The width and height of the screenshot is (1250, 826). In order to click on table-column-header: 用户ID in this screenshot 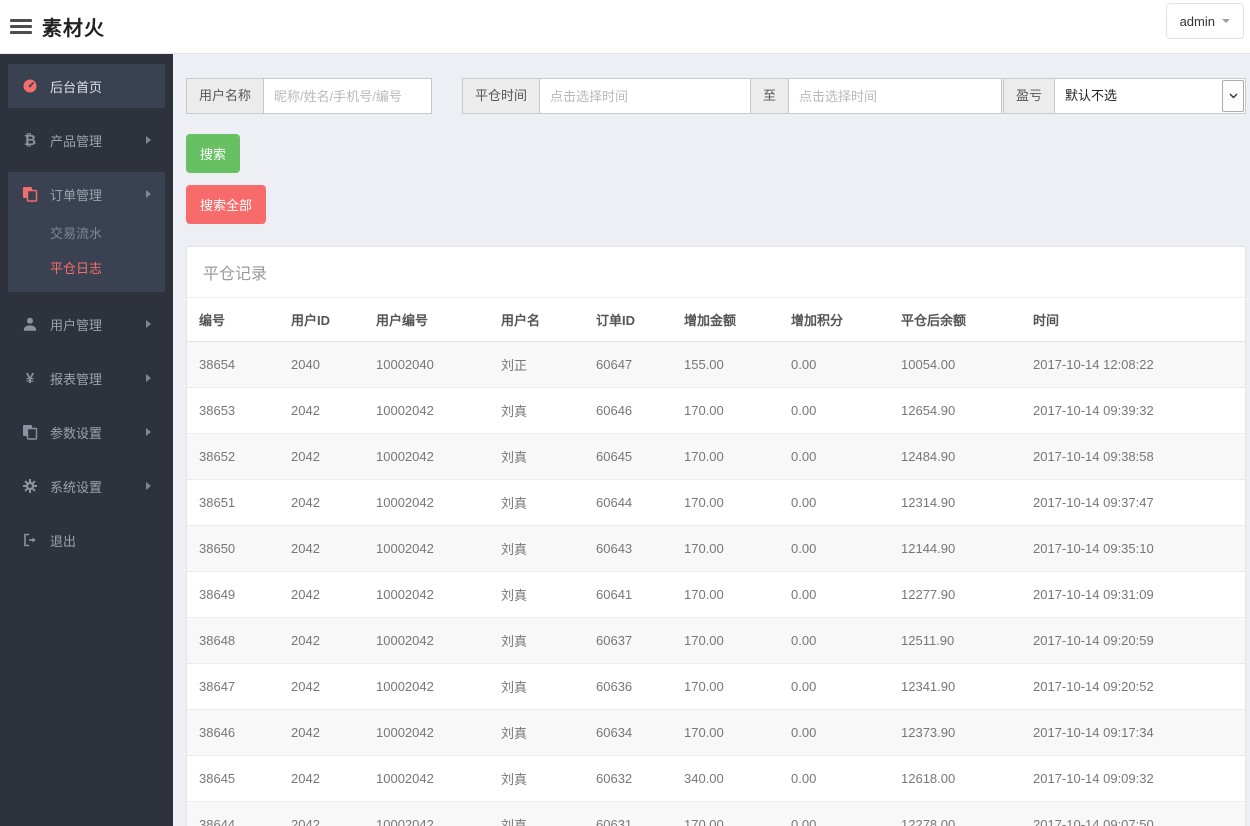, I will do `click(321, 320)`.